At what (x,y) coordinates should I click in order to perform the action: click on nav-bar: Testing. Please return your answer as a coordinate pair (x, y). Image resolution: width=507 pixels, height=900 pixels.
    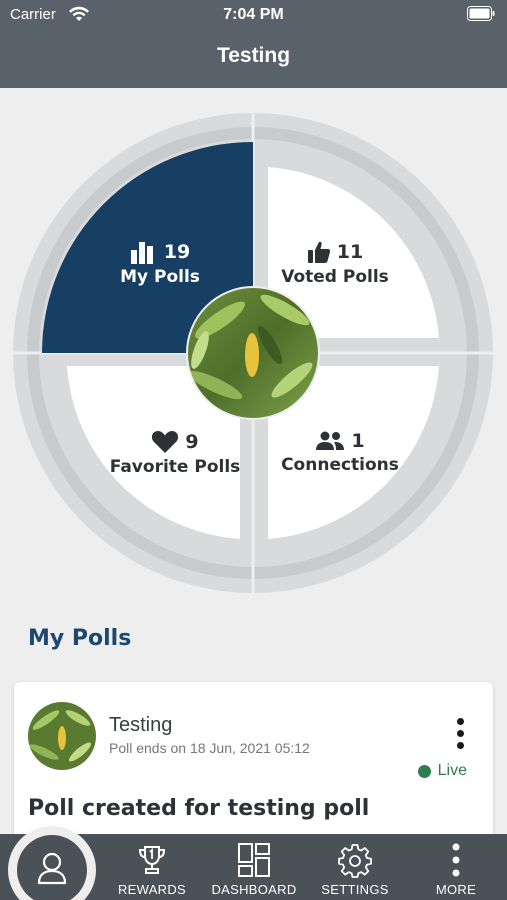
    Looking at the image, I should click on (253, 59).